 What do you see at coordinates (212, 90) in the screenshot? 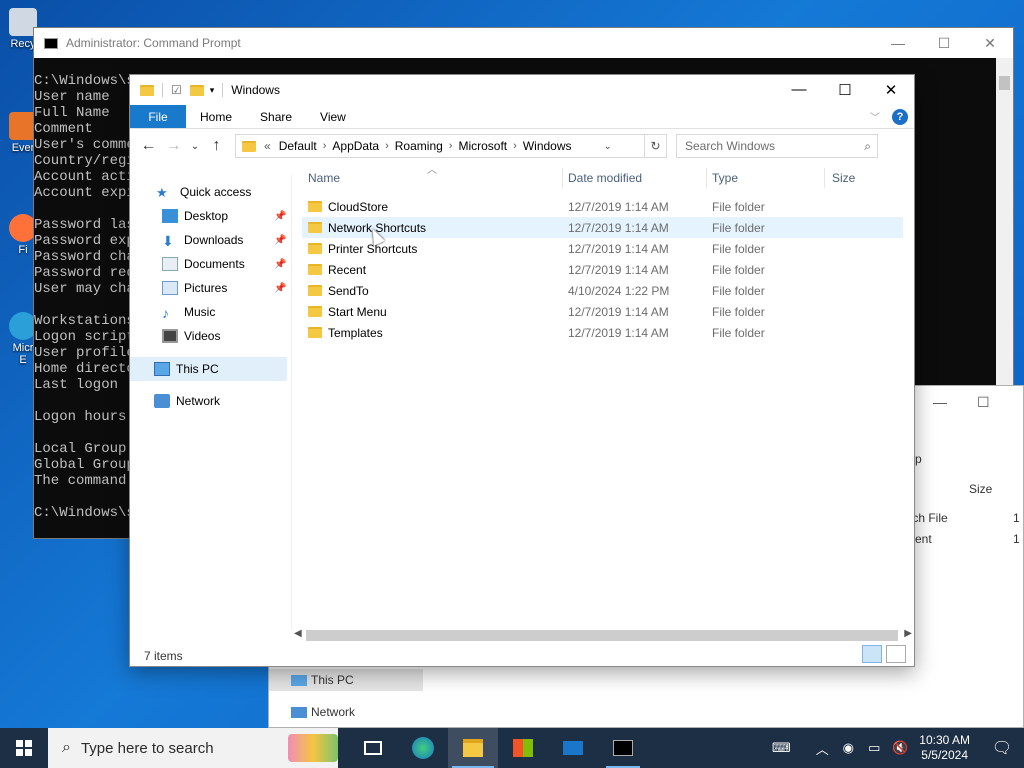
I see `customize-toolbar-icon: ▾` at bounding box center [212, 90].